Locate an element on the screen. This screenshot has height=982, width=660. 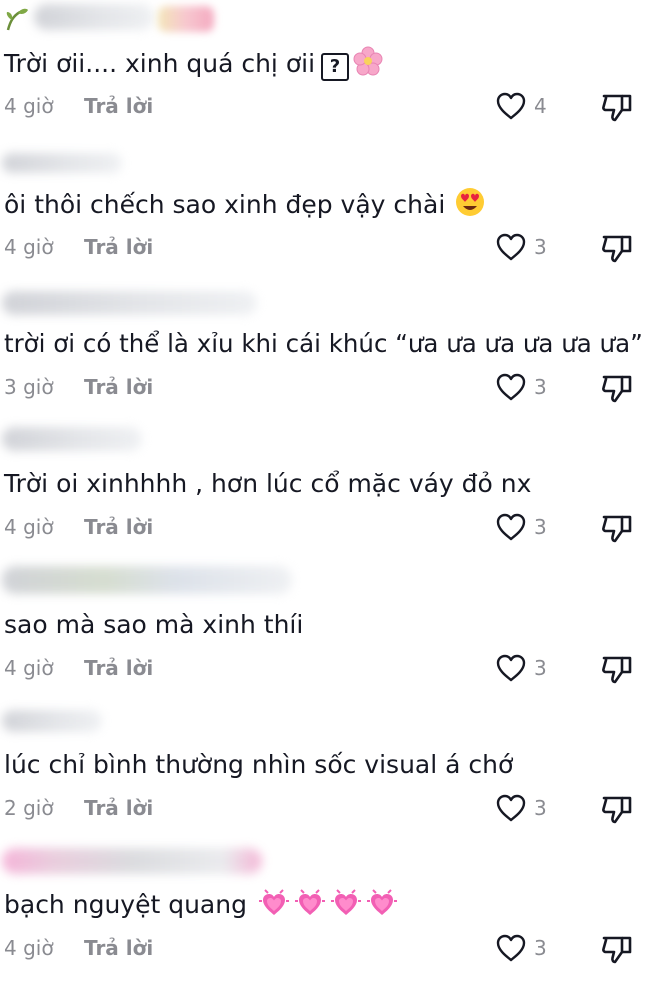
heart-eyes-icon is located at coordinates (470, 206).